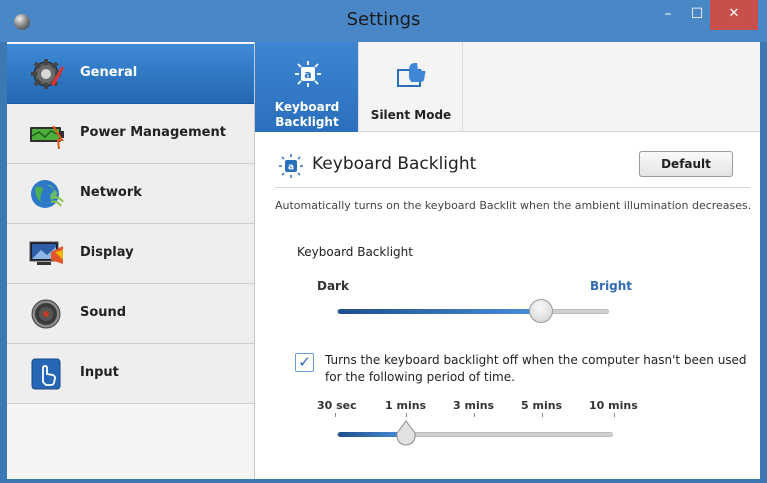 The image size is (767, 483). I want to click on sidebar-item-sound: Sound, so click(130, 314).